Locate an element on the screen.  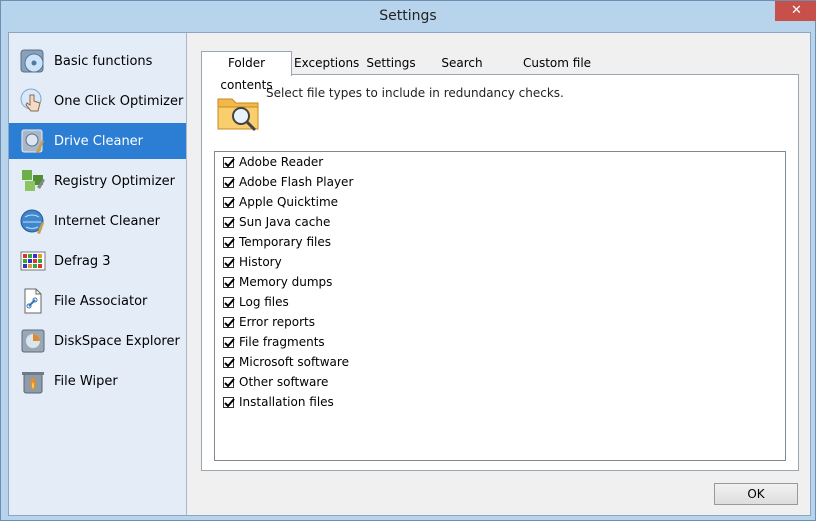
sidebar-item-file-wiper: File Wiper is located at coordinates (97, 381).